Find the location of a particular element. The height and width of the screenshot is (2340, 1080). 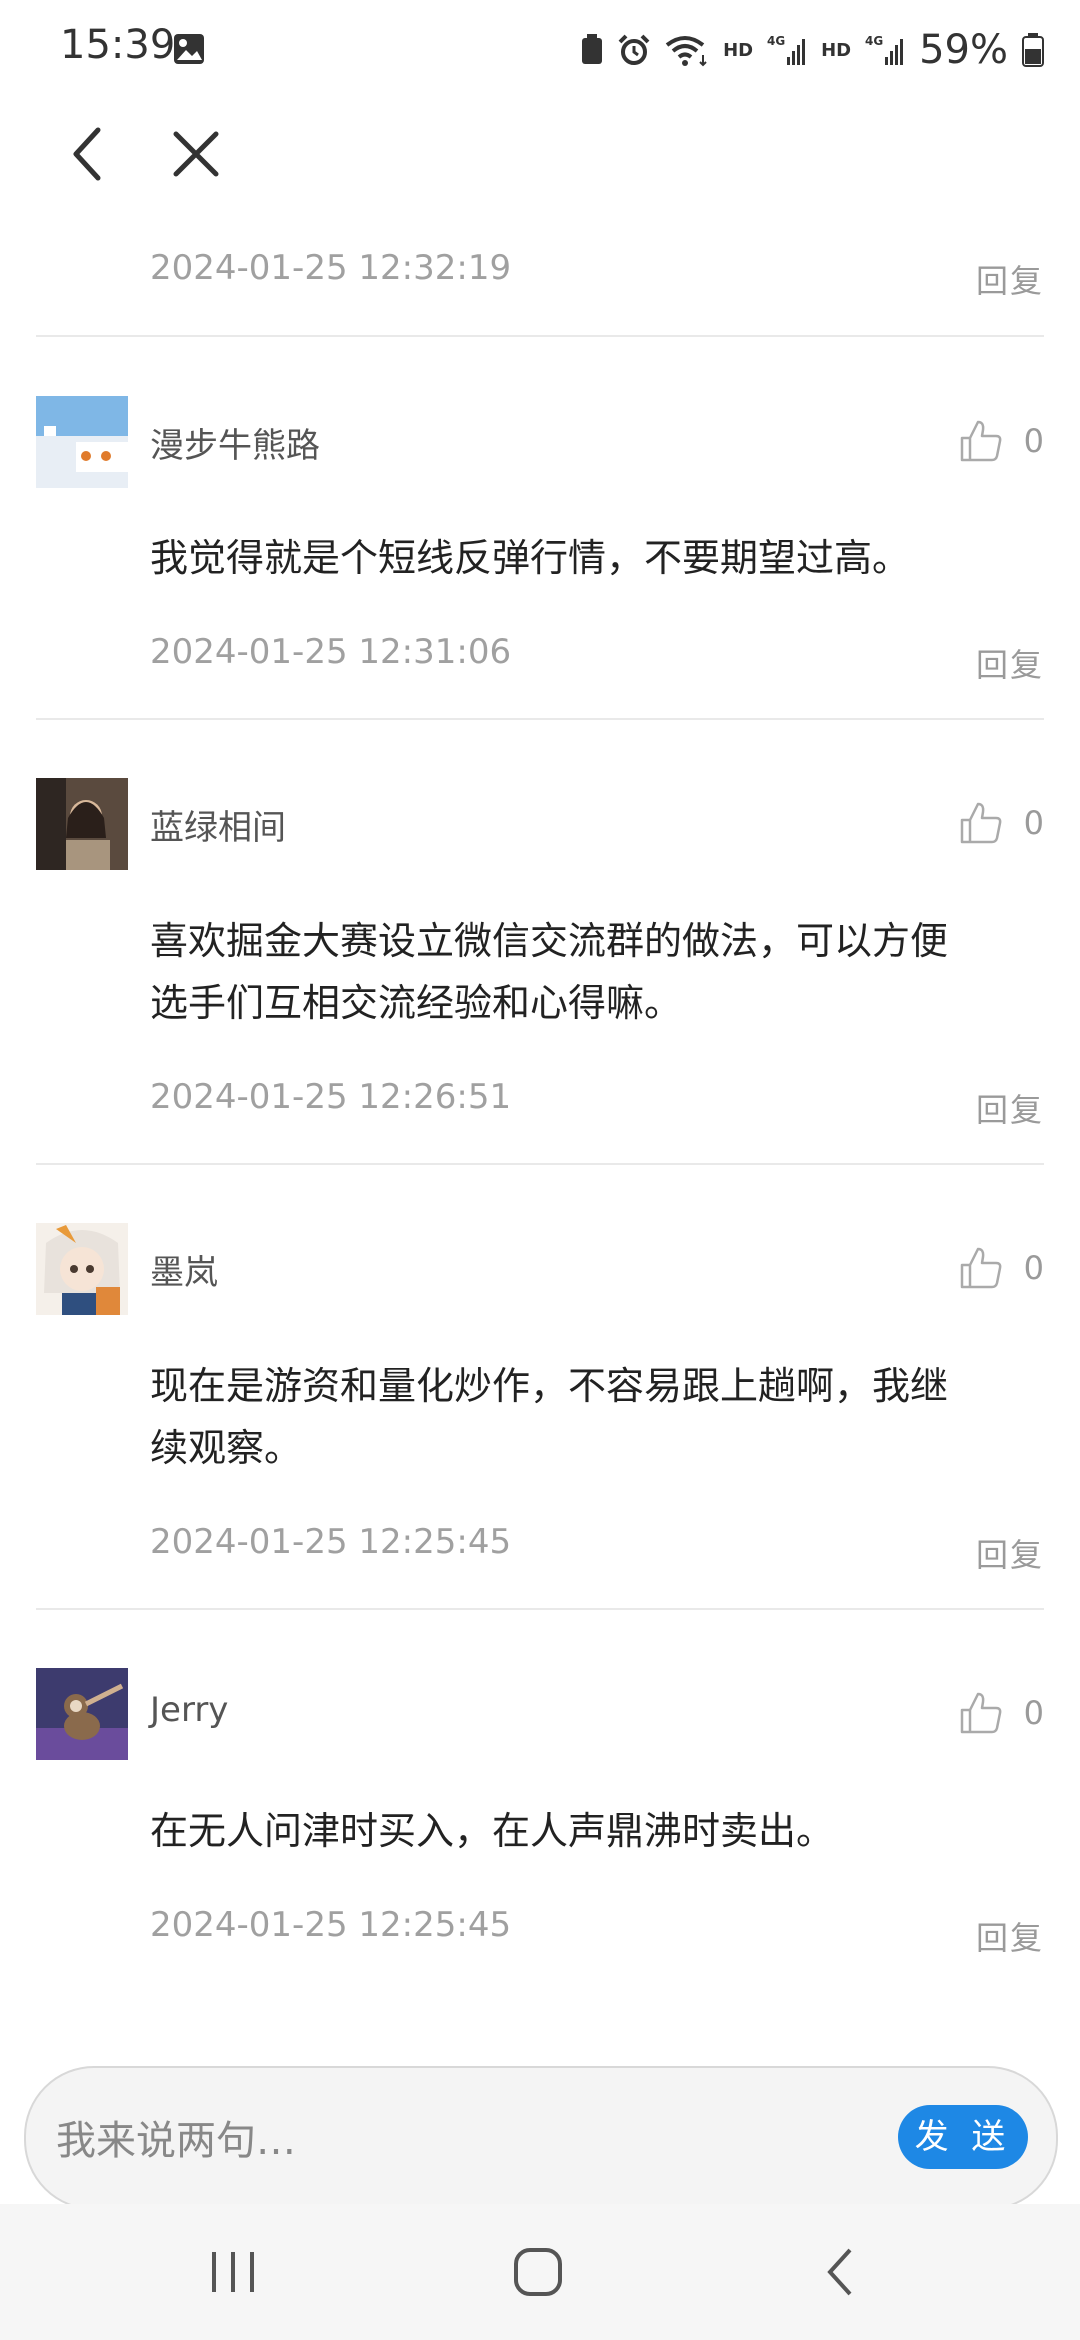

signal-icon-1: 4G is located at coordinates (786, 49).